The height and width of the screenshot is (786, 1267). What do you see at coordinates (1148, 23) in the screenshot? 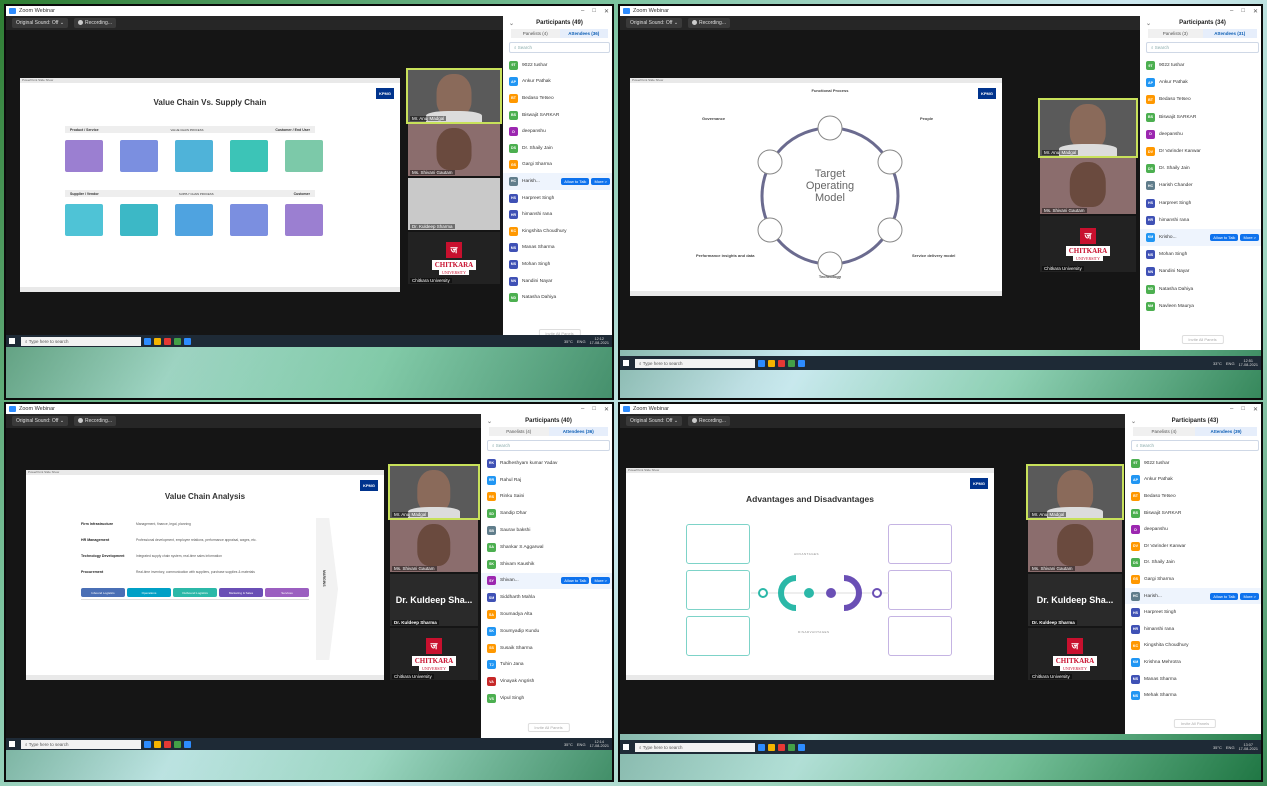
I see `chevron-down-icon: ⌄` at bounding box center [1148, 23].